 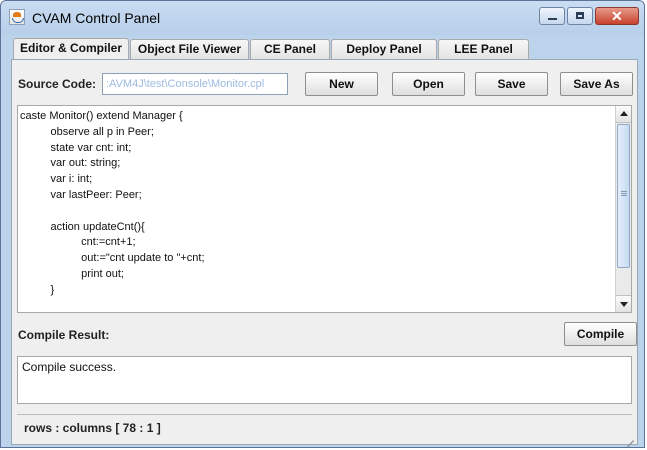 What do you see at coordinates (511, 84) in the screenshot?
I see `save-button: Save` at bounding box center [511, 84].